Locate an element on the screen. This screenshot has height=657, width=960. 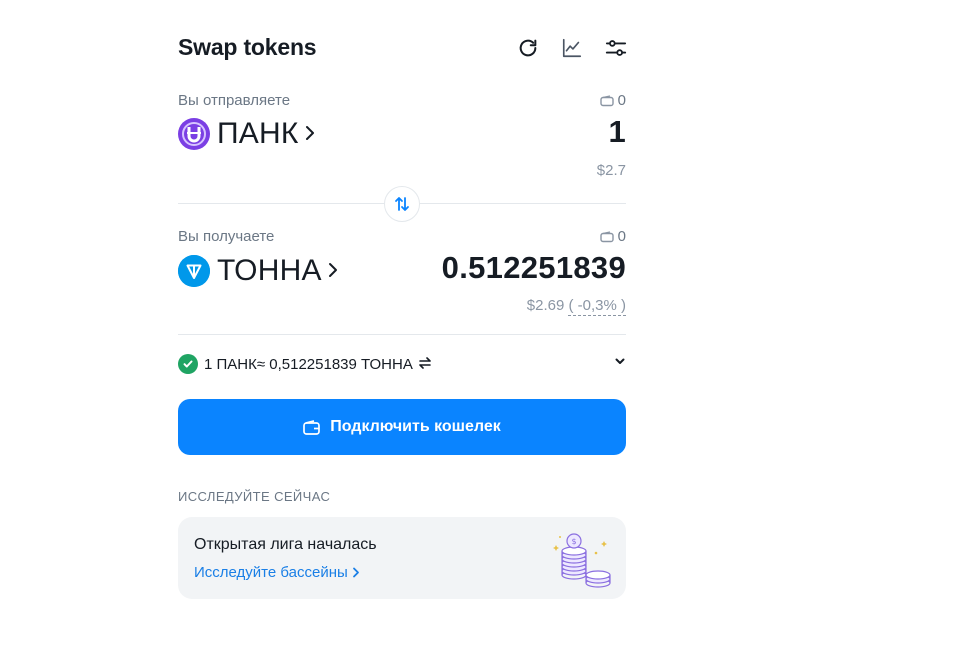
rate-row: 1 ПАНК≈ 0,512251839 ТОННА is located at coordinates (402, 364).